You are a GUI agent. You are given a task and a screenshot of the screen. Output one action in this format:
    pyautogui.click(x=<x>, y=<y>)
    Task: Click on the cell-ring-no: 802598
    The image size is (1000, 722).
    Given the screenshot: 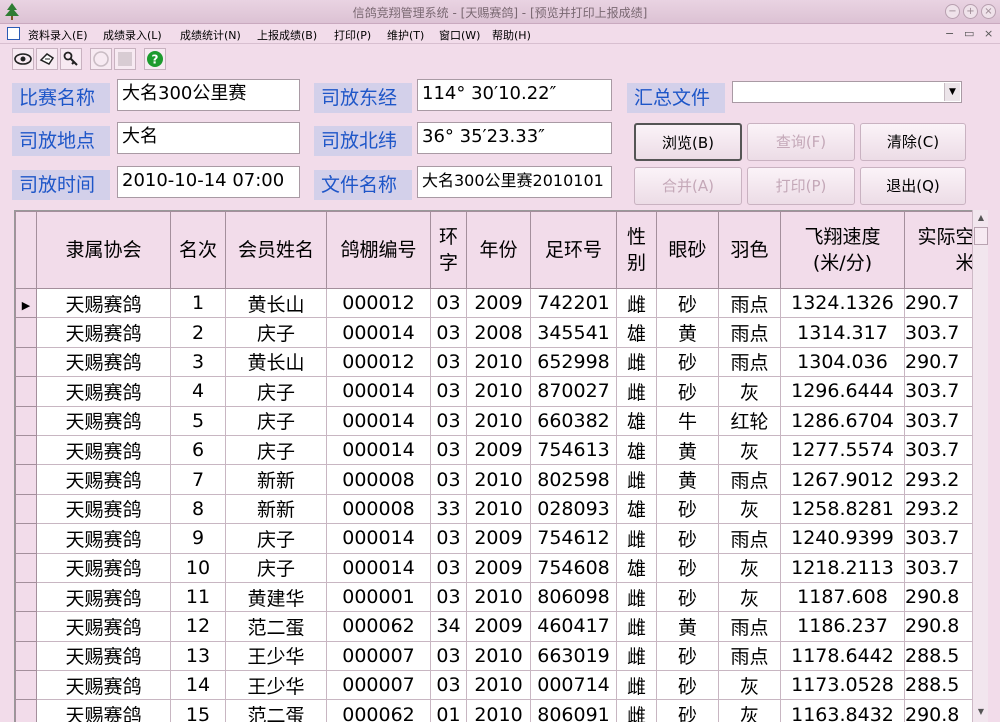 What is the action you would take?
    pyautogui.click(x=573, y=479)
    